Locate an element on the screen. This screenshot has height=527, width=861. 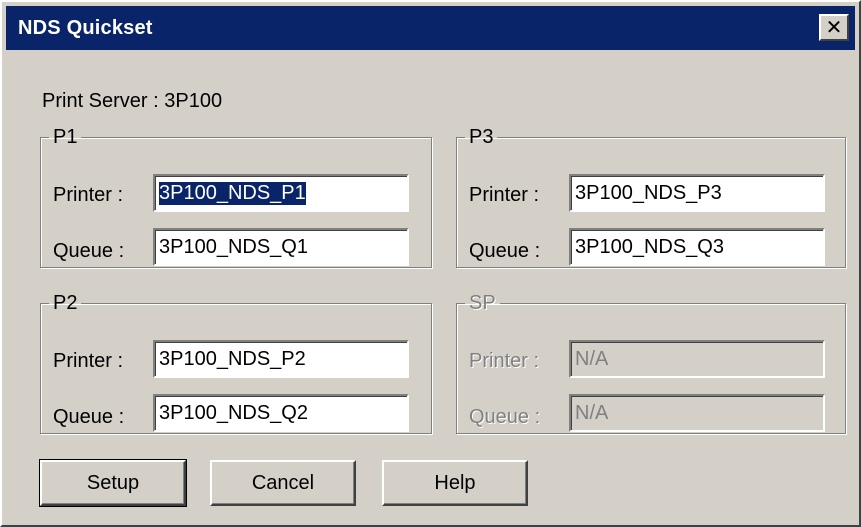
help-button: Help is located at coordinates (455, 483).